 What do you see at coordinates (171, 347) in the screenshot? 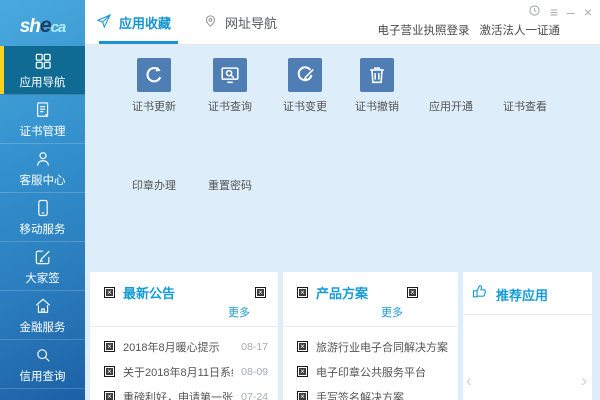
I see `announcement-text: 2018年8月暖心提示` at bounding box center [171, 347].